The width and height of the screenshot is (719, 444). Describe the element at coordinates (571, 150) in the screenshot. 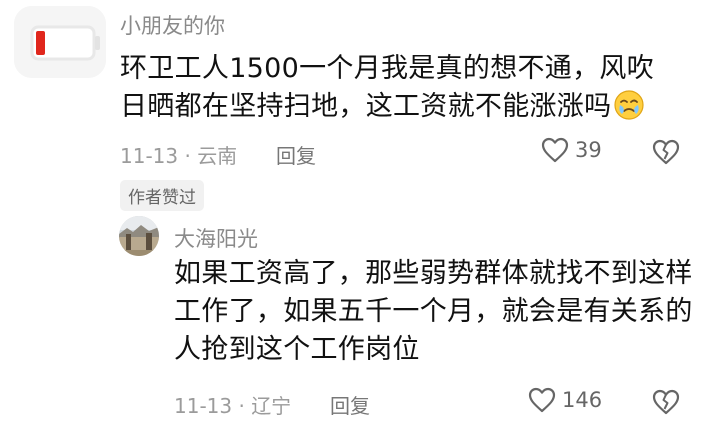

I see `like-button: 39` at that location.